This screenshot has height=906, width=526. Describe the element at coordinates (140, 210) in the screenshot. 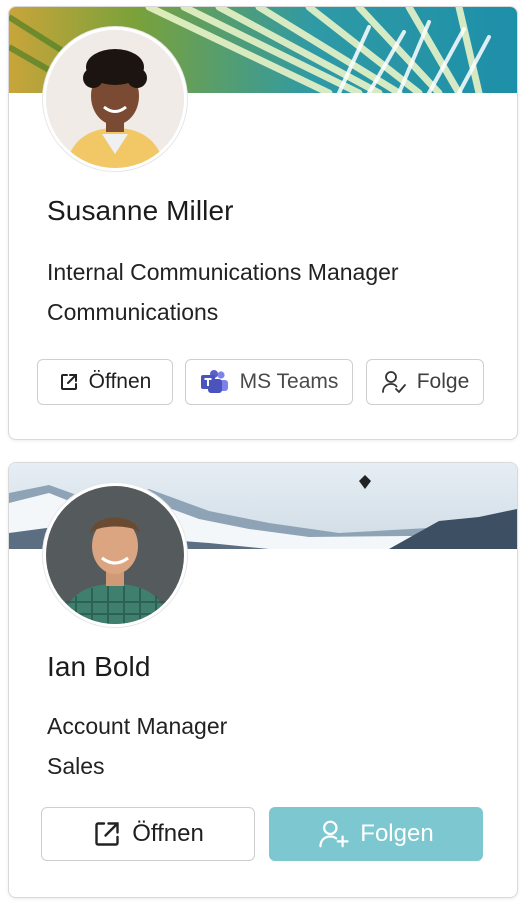

I see `profile-name: Susanne Miller` at that location.